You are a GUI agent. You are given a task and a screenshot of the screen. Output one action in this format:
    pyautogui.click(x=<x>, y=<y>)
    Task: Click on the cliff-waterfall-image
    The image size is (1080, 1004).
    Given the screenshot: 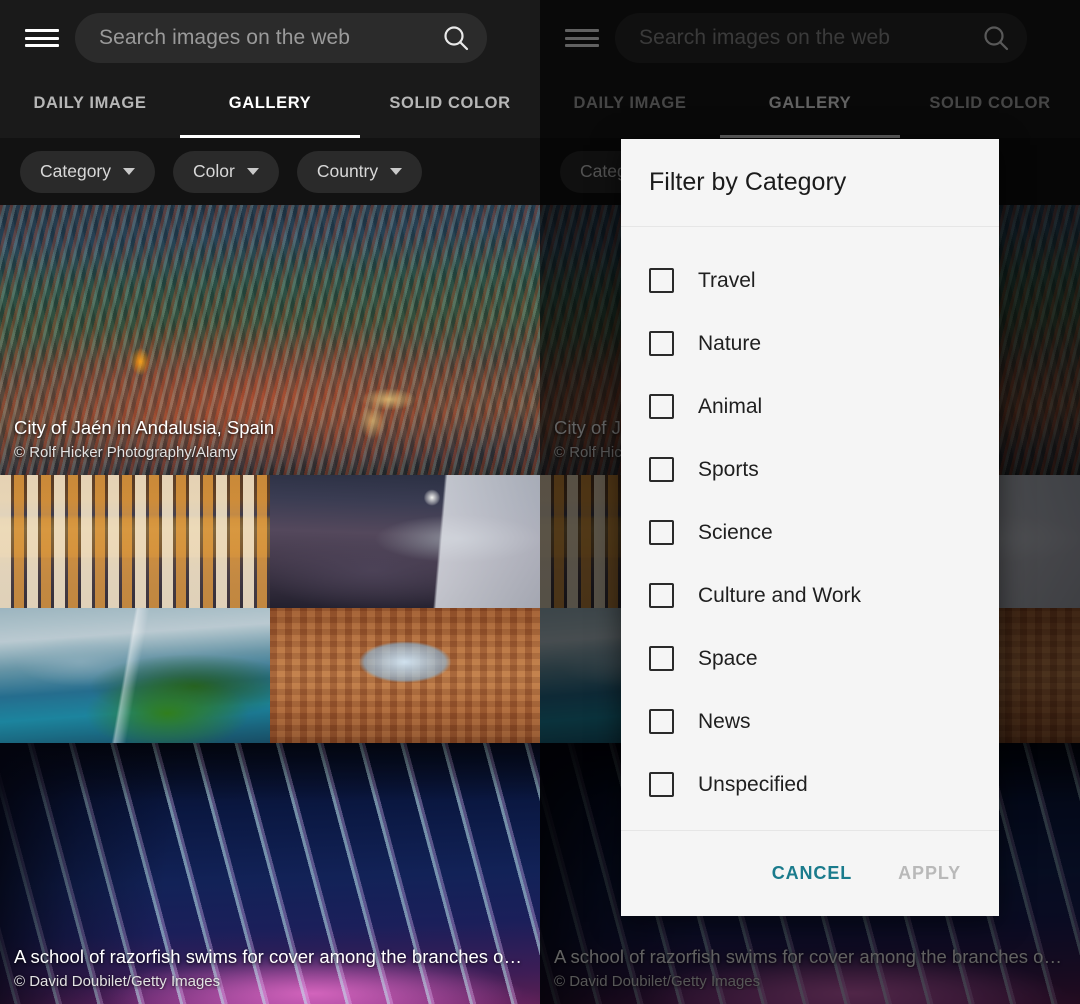 What is the action you would take?
    pyautogui.click(x=135, y=675)
    